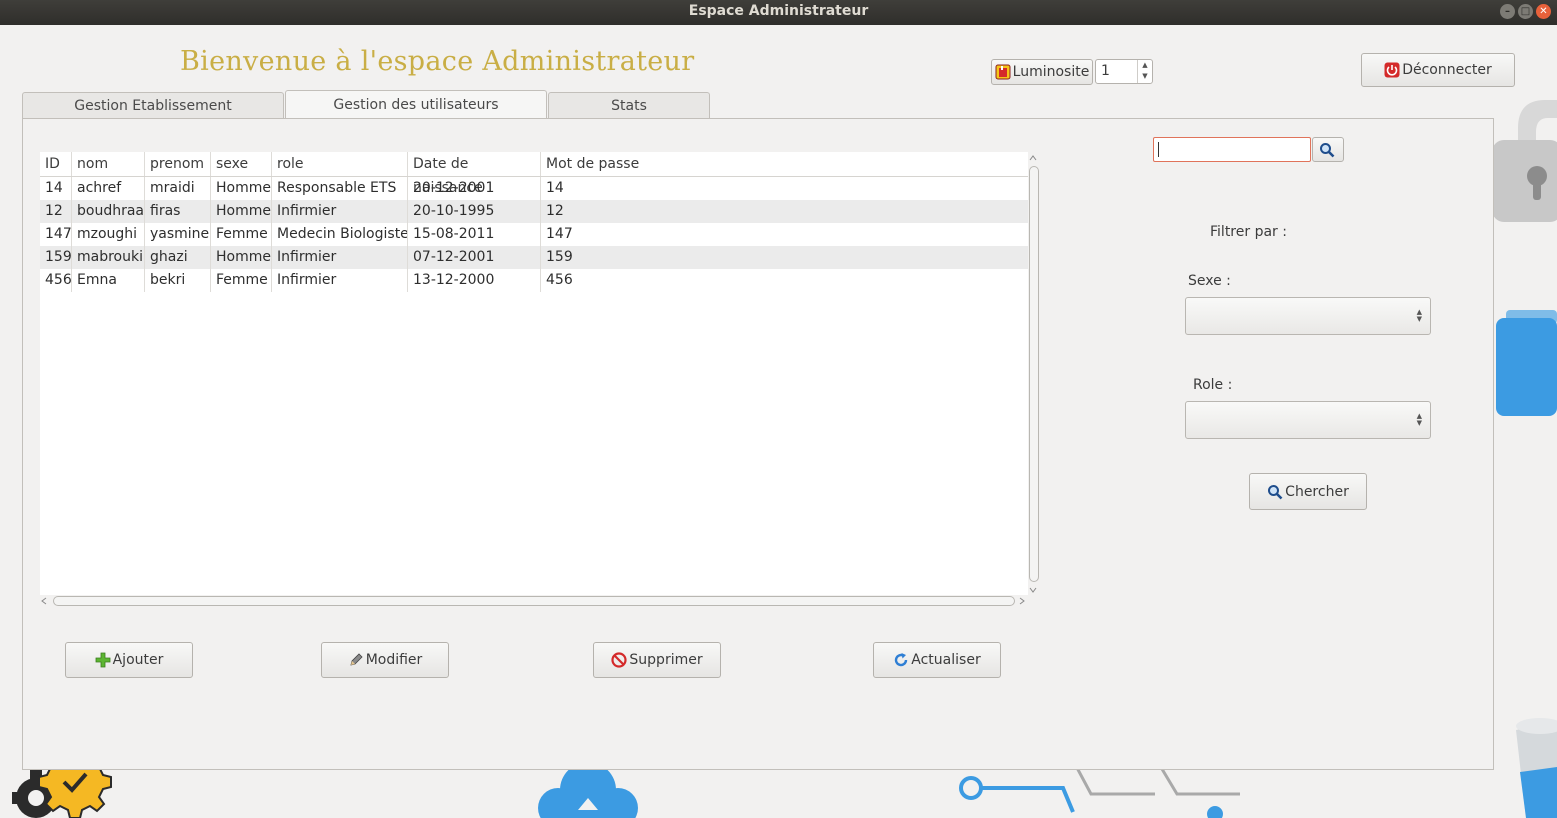  I want to click on brightness-button: Luminosite, so click(1042, 72).